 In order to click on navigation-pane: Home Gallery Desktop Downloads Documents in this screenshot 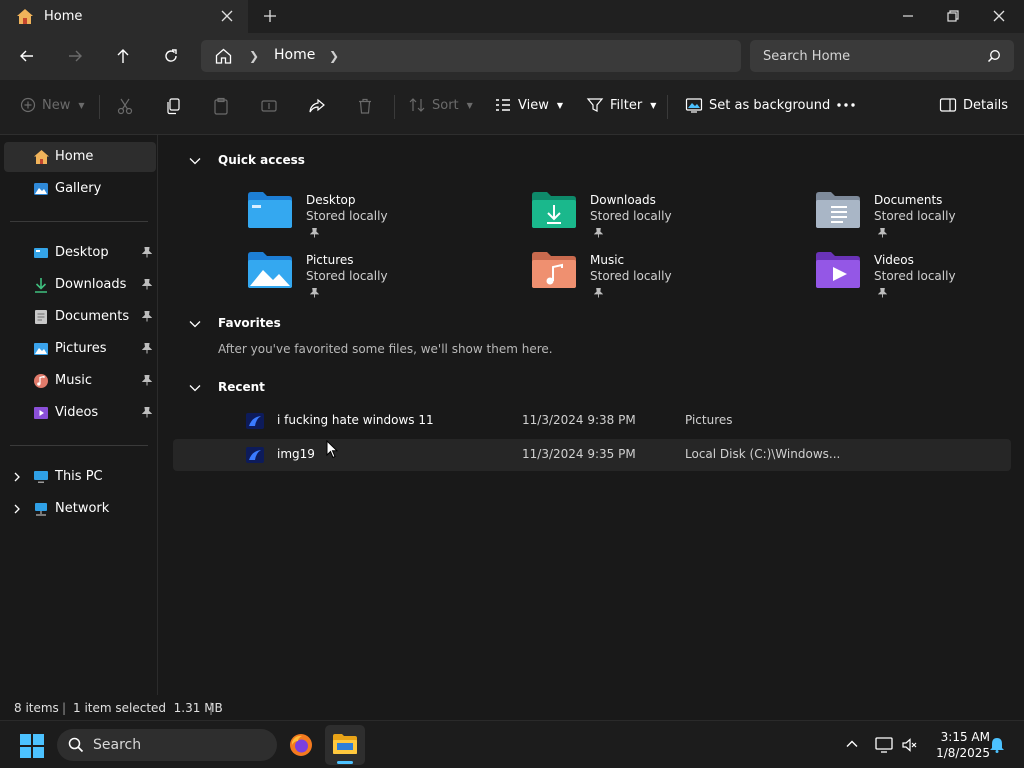, I will do `click(79, 415)`.